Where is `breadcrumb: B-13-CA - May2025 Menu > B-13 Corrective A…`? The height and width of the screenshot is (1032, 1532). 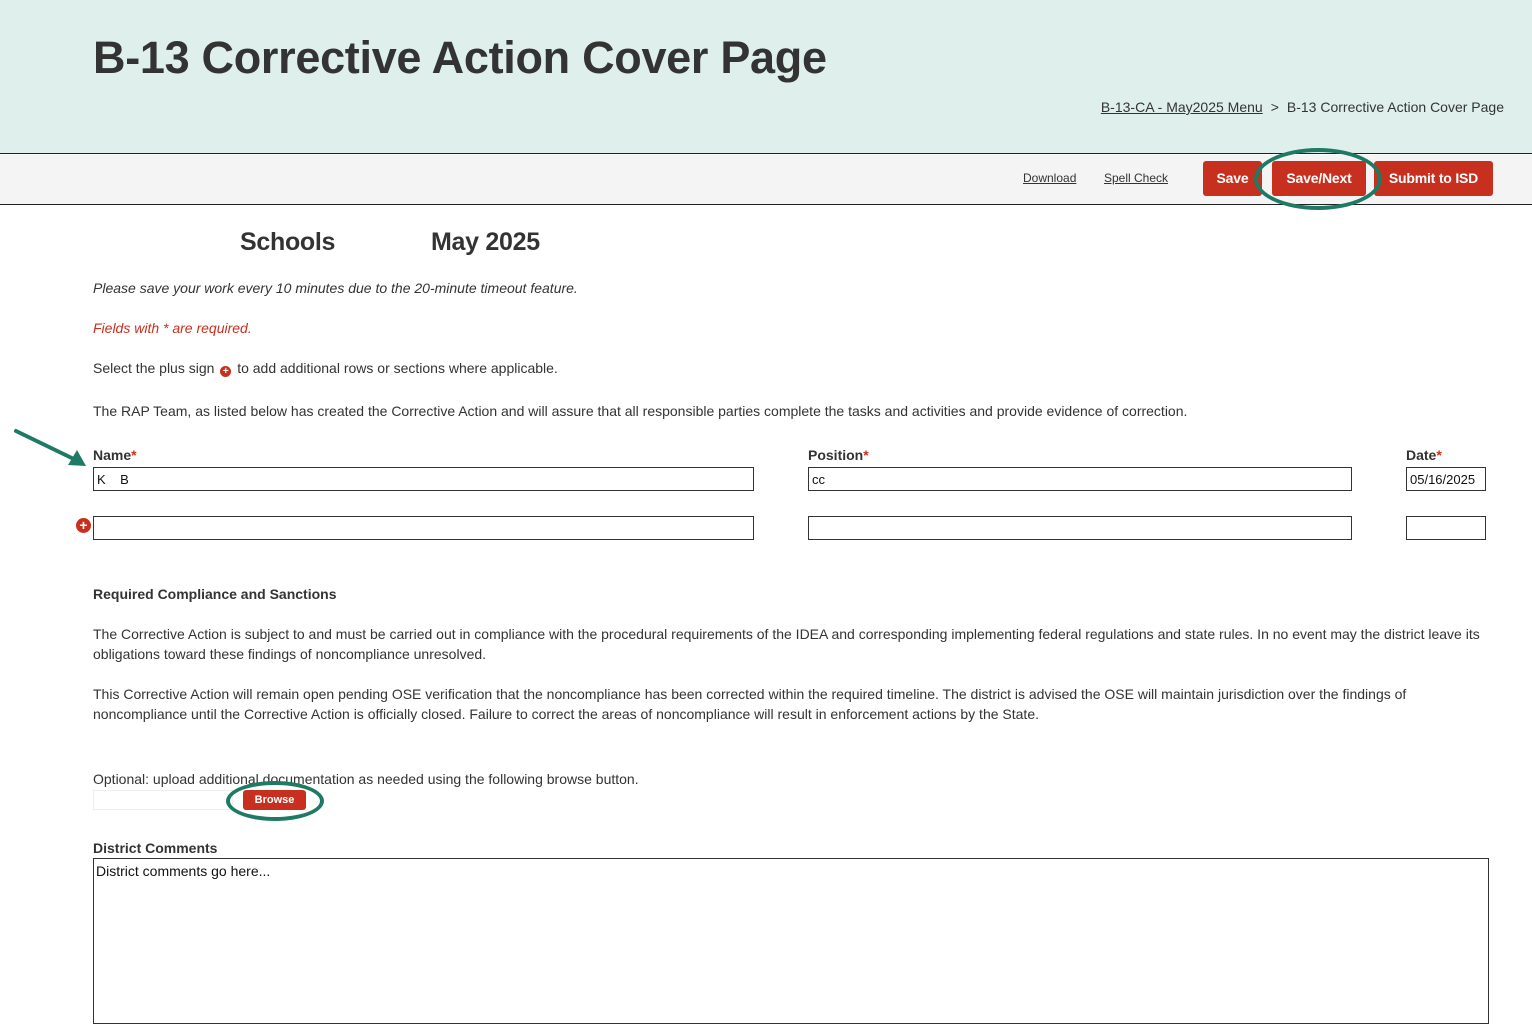
breadcrumb: B-13-CA - May2025 Menu > B-13 Corrective A… is located at coordinates (1302, 107).